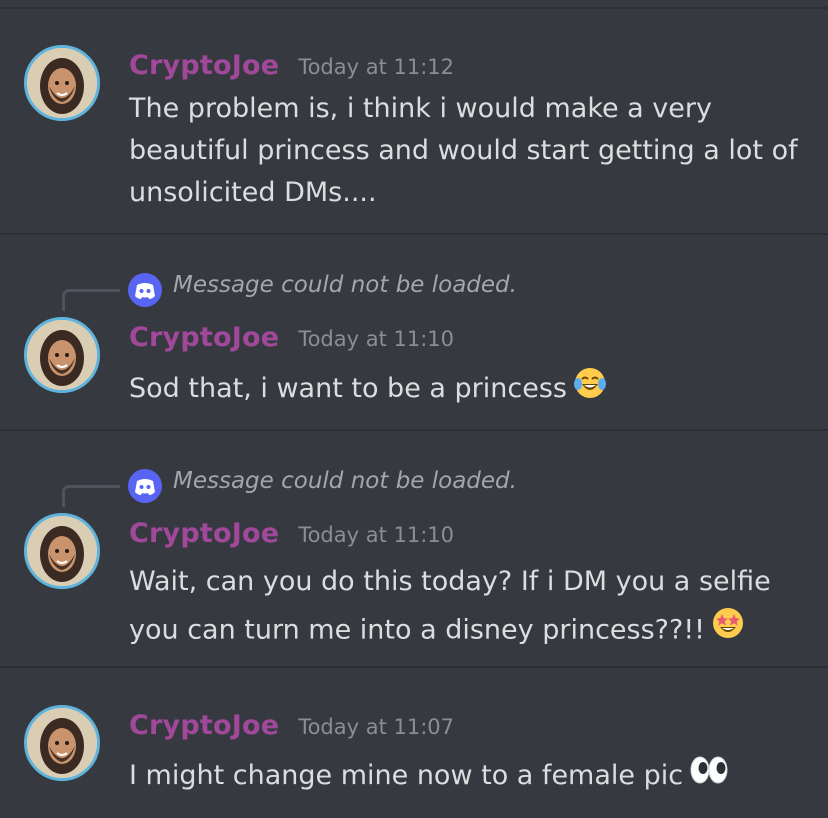  Describe the element at coordinates (348, 388) in the screenshot. I see `message-text: Sod that, i want to be a princess` at that location.